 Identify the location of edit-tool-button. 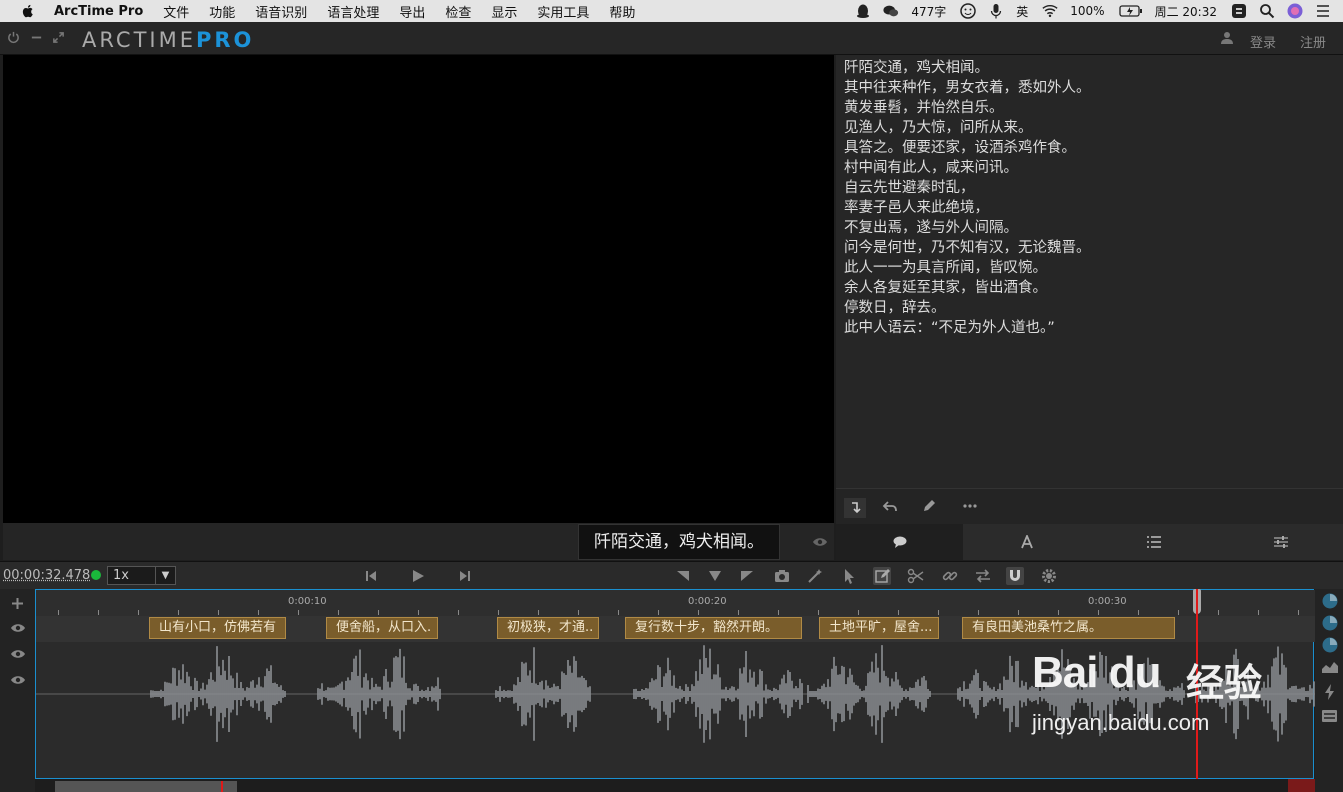
(882, 576).